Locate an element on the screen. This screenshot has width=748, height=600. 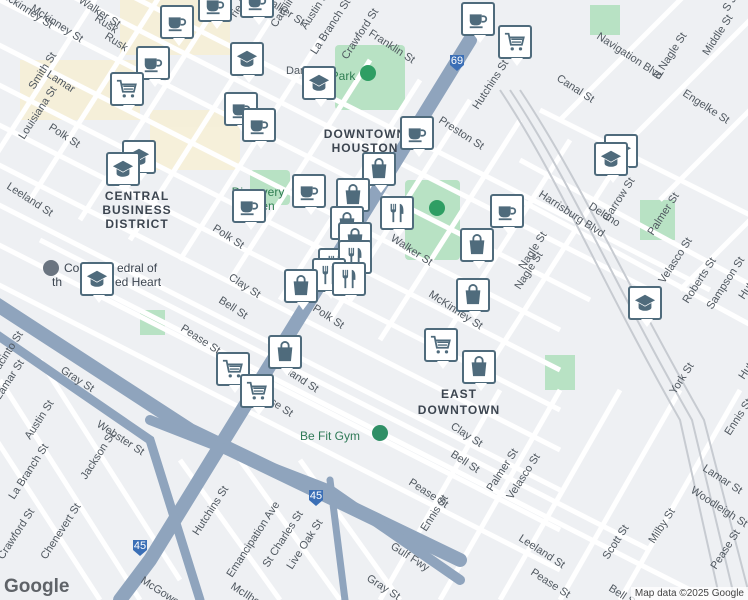
svg-text: edral of is located at coordinates (137, 268).